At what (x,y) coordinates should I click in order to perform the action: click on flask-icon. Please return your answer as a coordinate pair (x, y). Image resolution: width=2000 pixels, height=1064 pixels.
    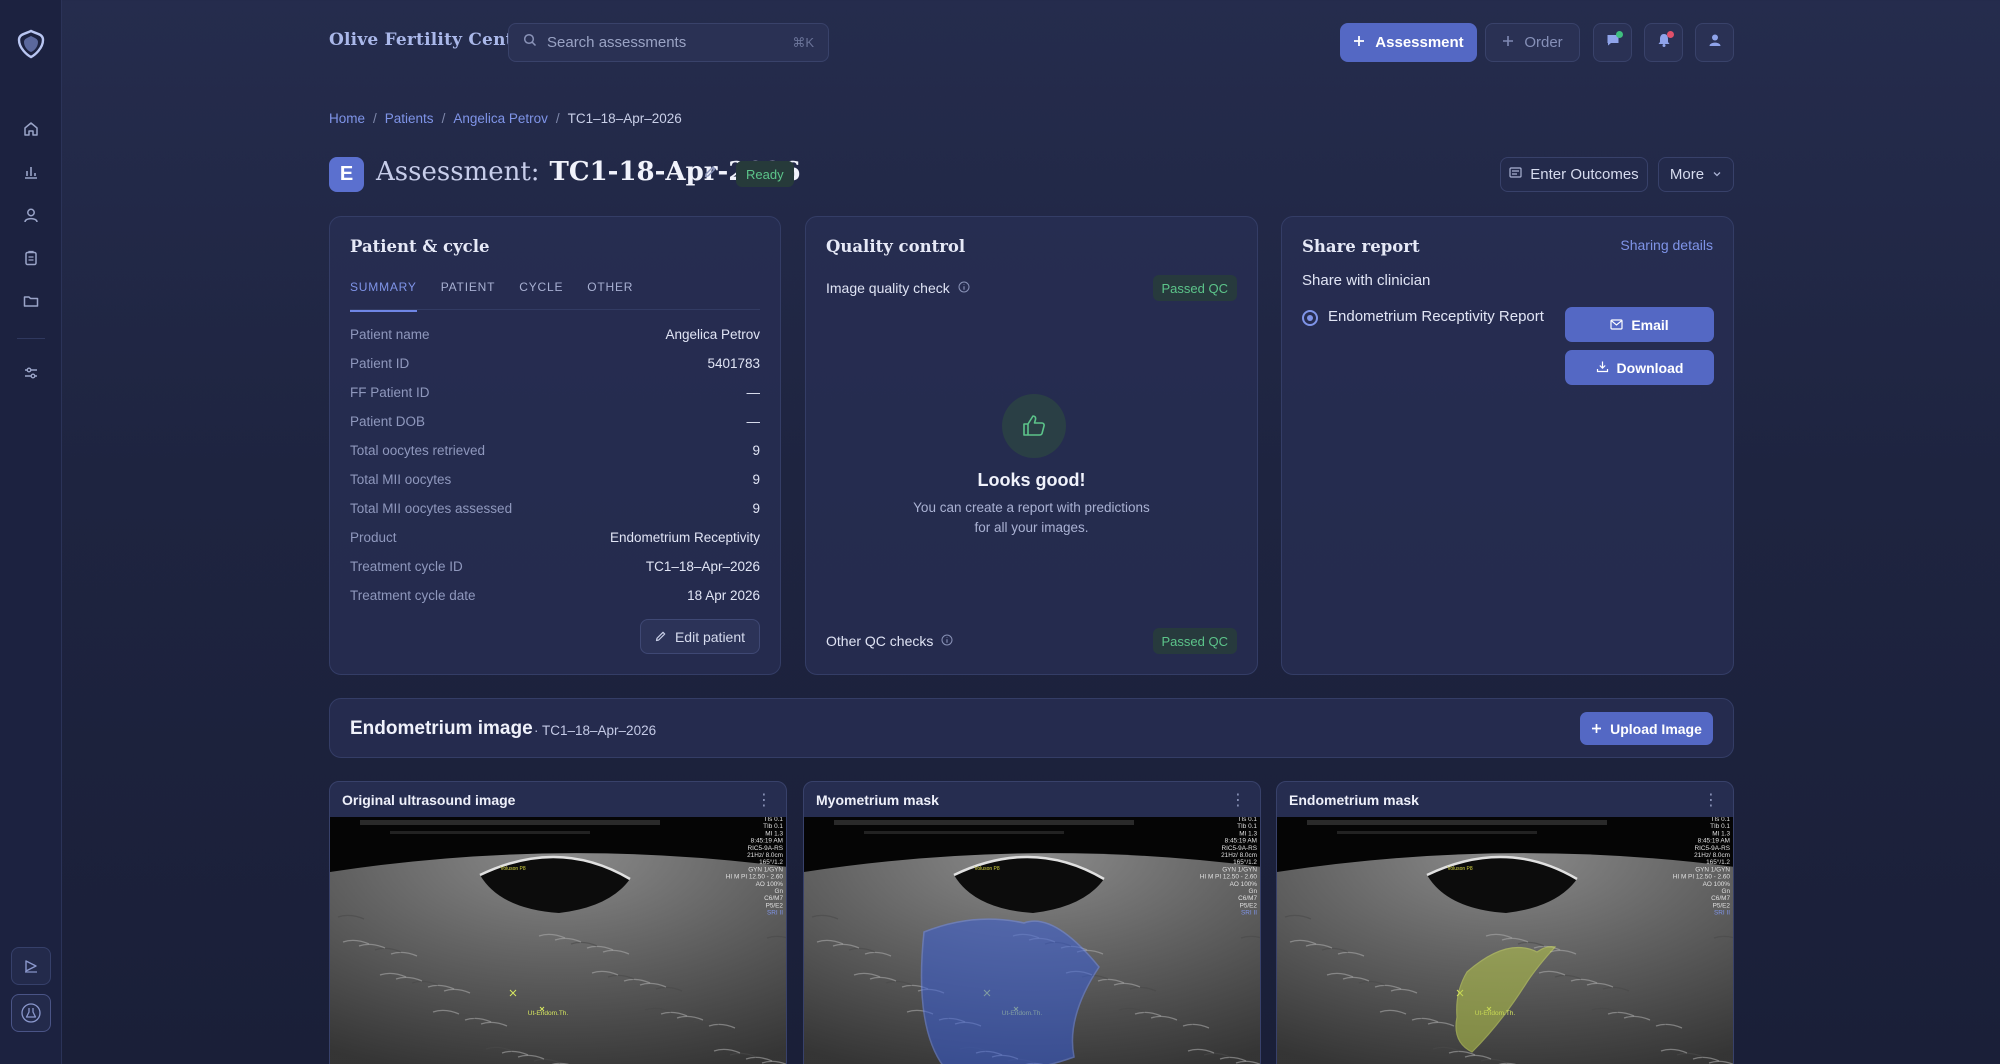
    Looking at the image, I should click on (31, 1013).